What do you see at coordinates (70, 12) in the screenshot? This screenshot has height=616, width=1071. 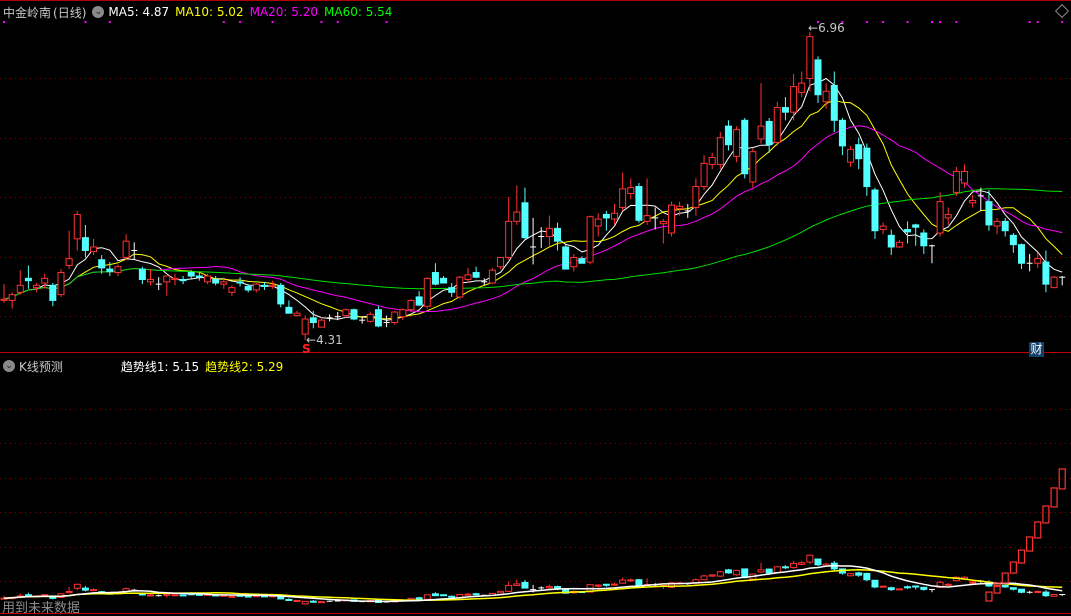 I see `period-label: (日线)` at bounding box center [70, 12].